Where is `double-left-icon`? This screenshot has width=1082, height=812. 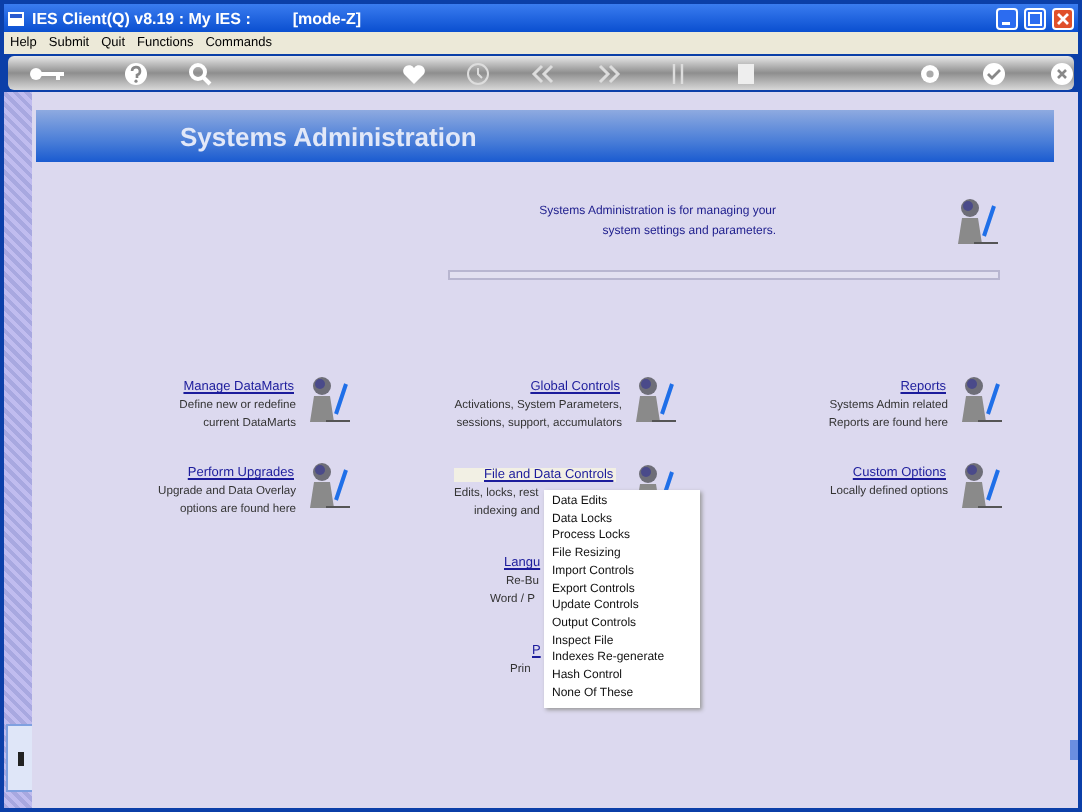
double-left-icon is located at coordinates (542, 73).